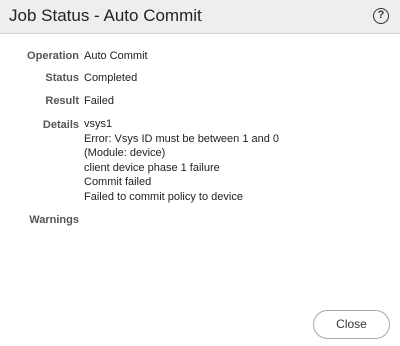 The image size is (400, 346). Describe the element at coordinates (163, 196) in the screenshot. I see `details-line: Failed to commit policy to device` at that location.